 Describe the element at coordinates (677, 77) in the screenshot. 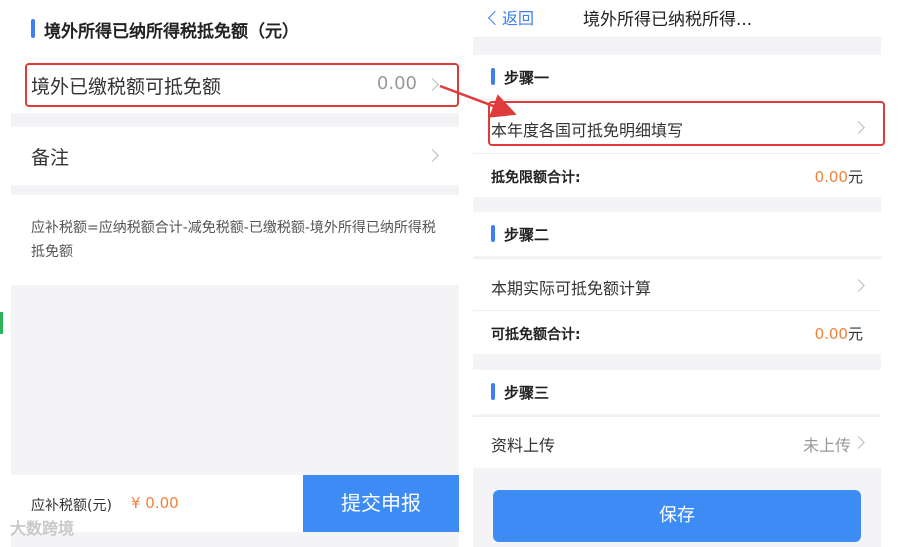

I see `step1-header: 步骤一` at that location.